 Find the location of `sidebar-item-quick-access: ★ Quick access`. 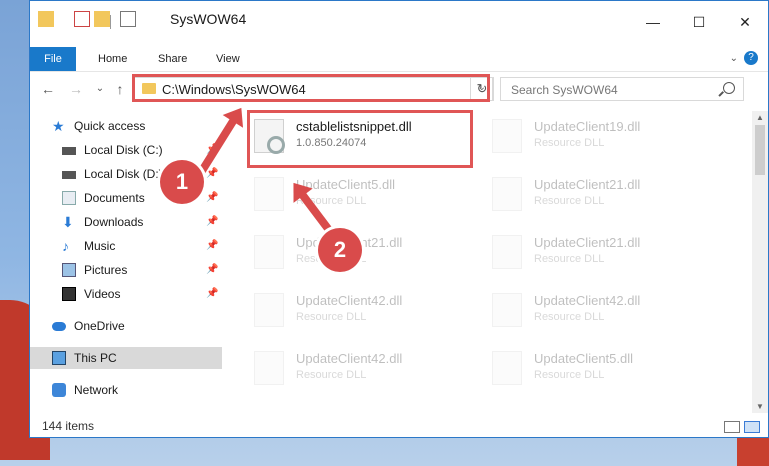

sidebar-item-quick-access: ★ Quick access is located at coordinates (126, 126).